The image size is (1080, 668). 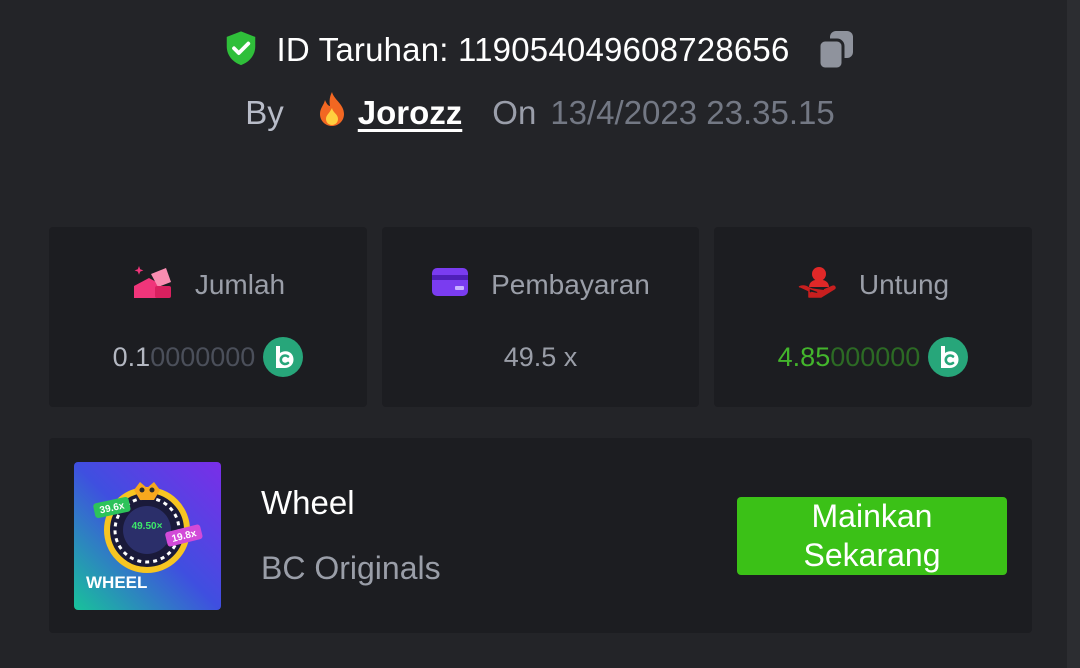 I want to click on play-now-label: Mainkan Sekarang, so click(x=872, y=535).